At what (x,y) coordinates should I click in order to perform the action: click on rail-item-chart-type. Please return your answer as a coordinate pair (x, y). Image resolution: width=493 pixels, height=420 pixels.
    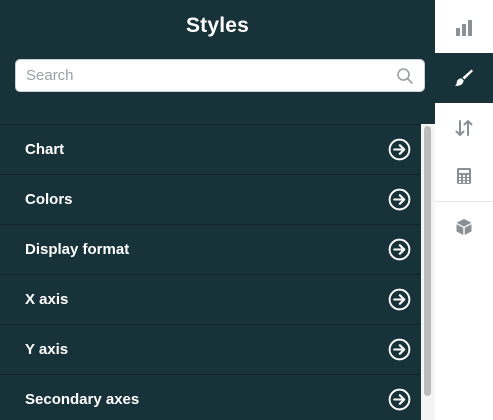
    Looking at the image, I should click on (464, 28).